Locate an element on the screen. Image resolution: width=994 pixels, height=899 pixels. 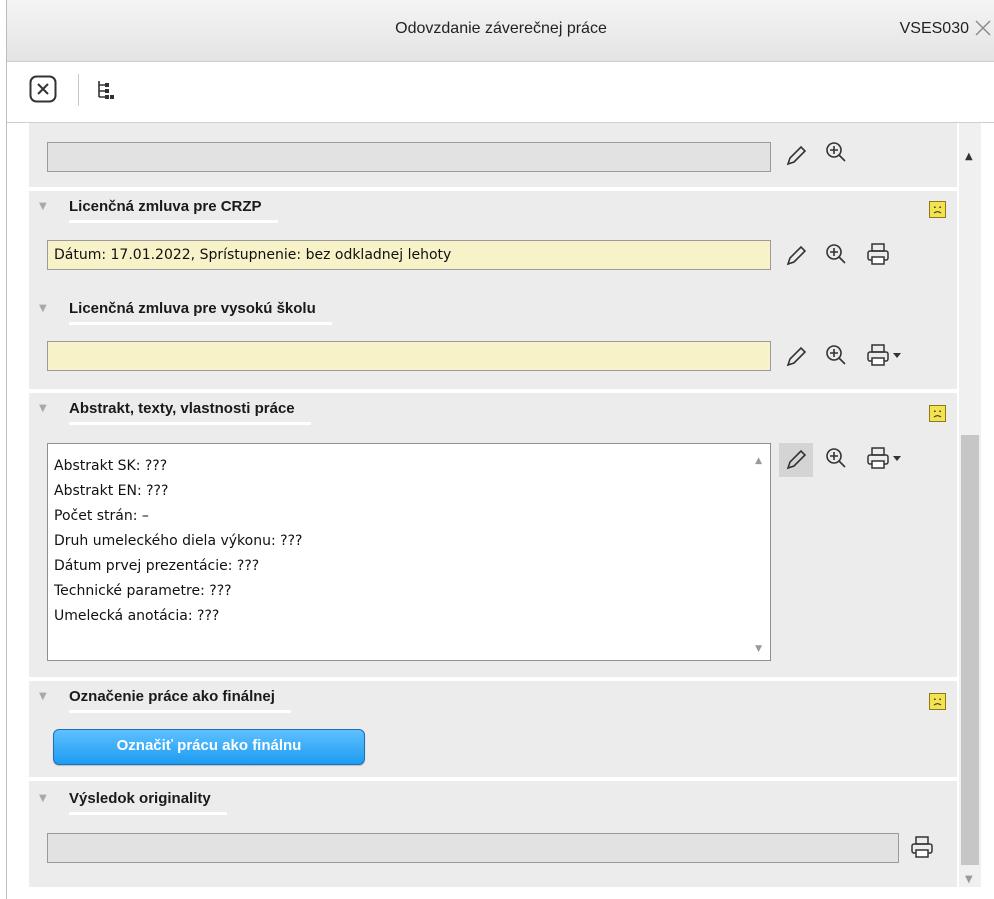
top-field is located at coordinates (409, 157).